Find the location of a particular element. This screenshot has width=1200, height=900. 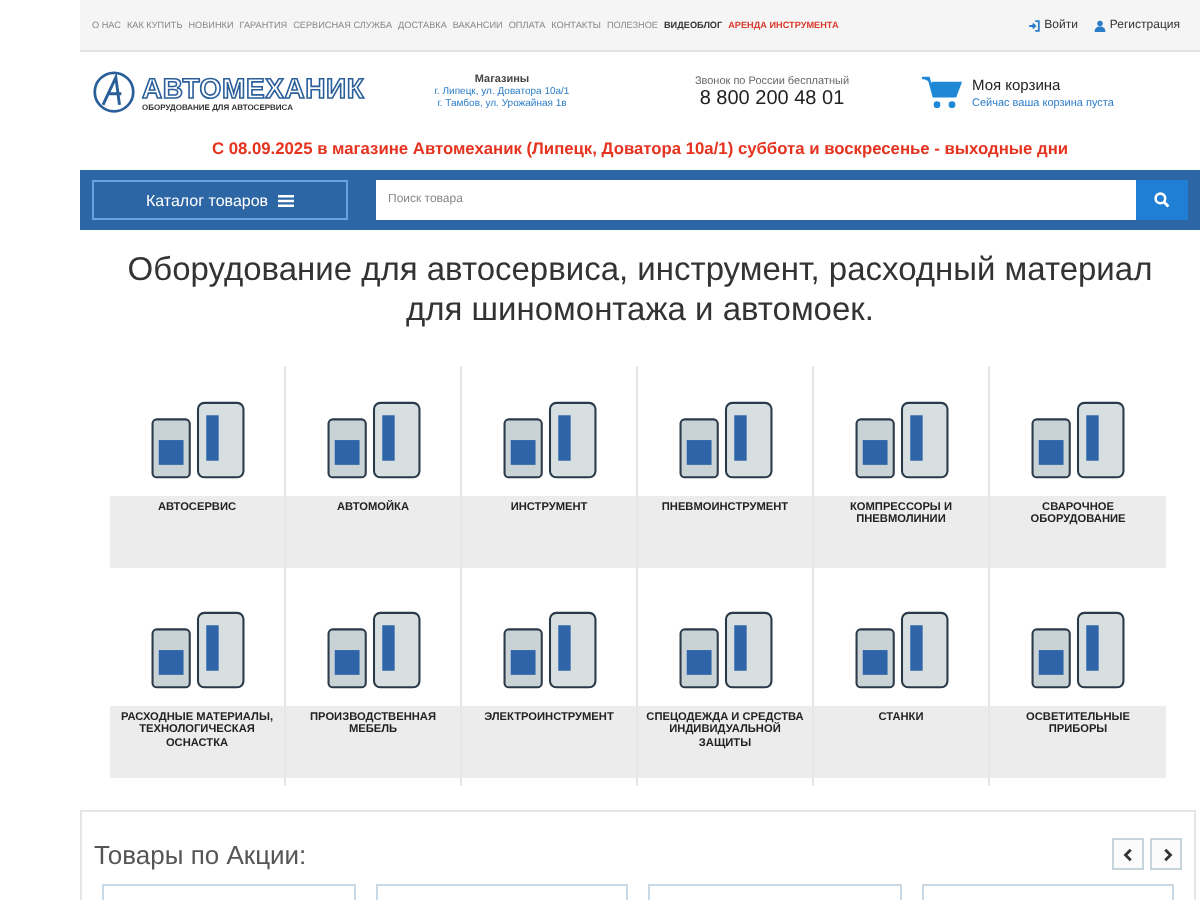

chevron-left-icon is located at coordinates (1128, 854).